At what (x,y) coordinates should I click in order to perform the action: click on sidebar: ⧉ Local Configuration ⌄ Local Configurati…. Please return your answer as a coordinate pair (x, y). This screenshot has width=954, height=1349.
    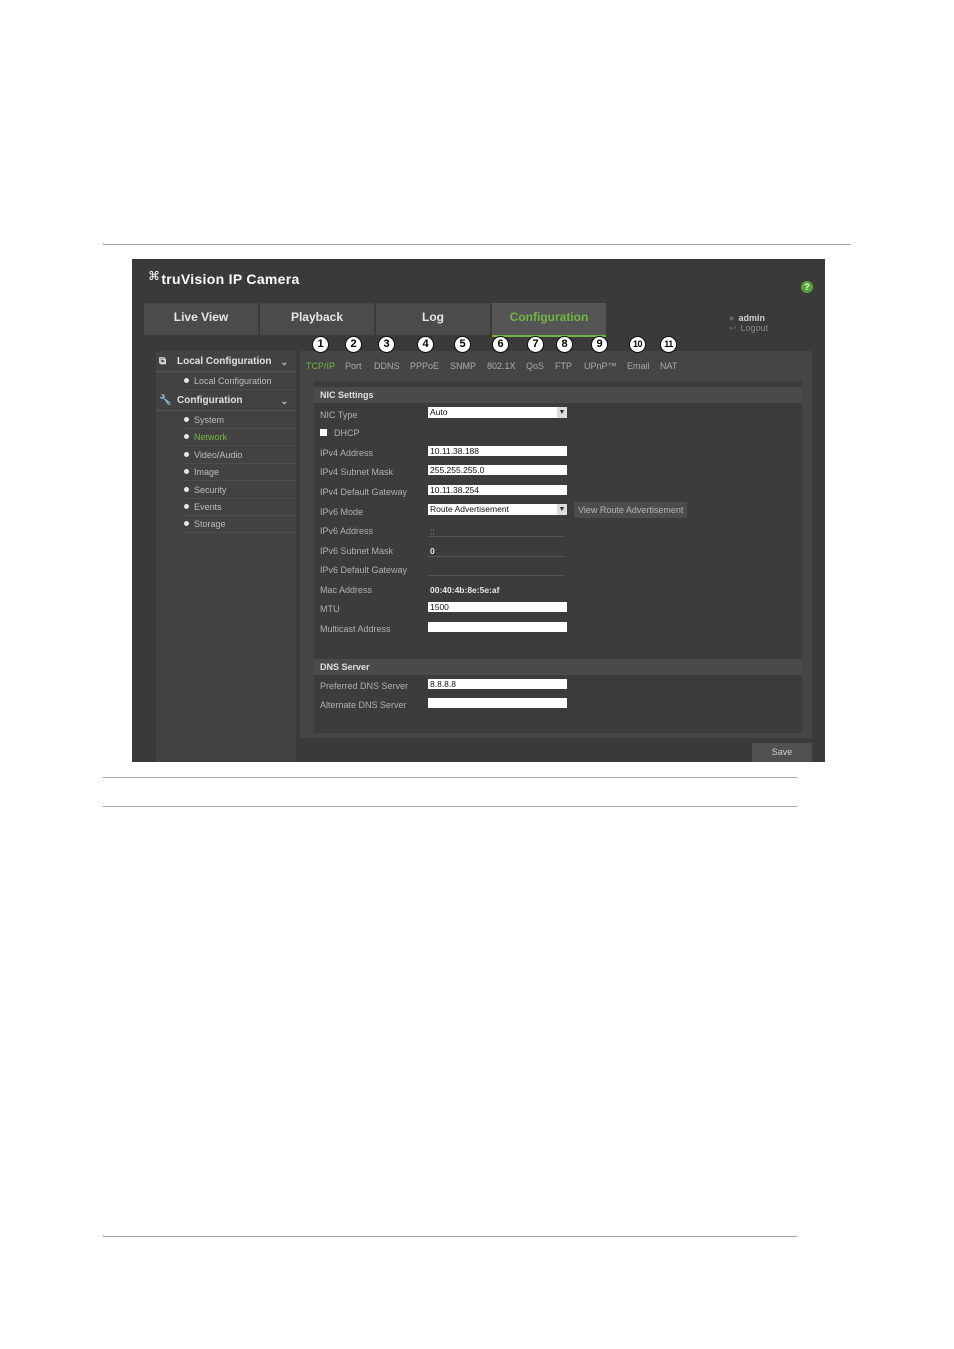
    Looking at the image, I should click on (226, 556).